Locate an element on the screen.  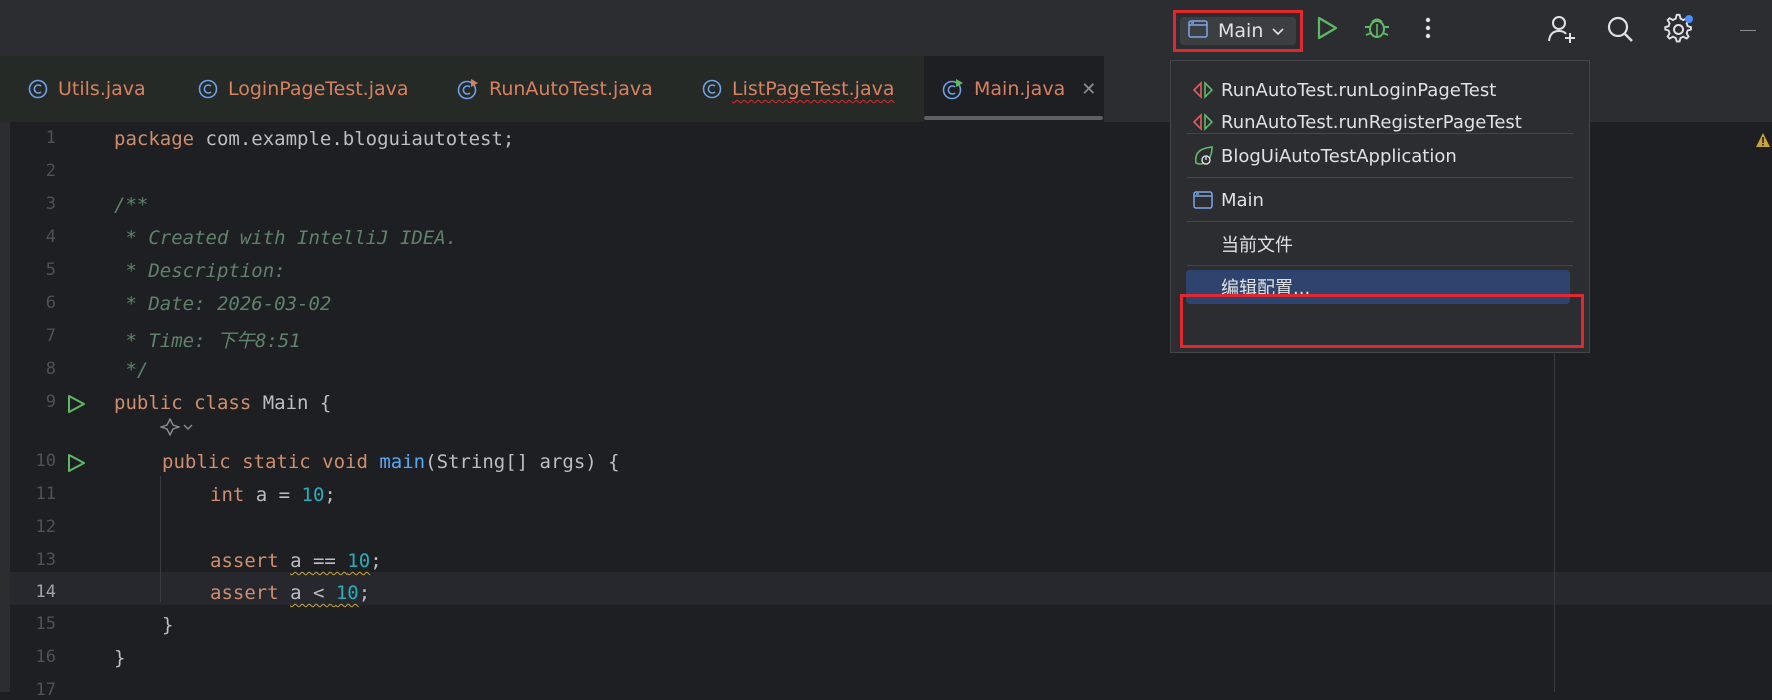
line-number: 8 is located at coordinates (50, 369).